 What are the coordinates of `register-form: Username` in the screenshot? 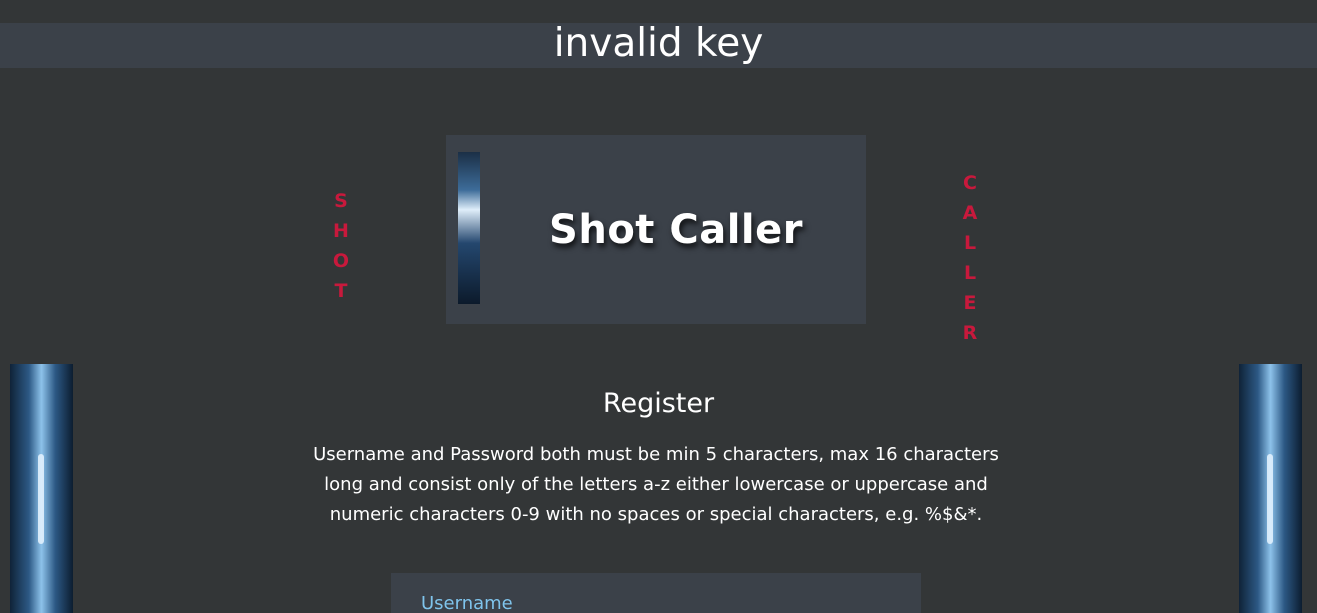 It's located at (656, 593).